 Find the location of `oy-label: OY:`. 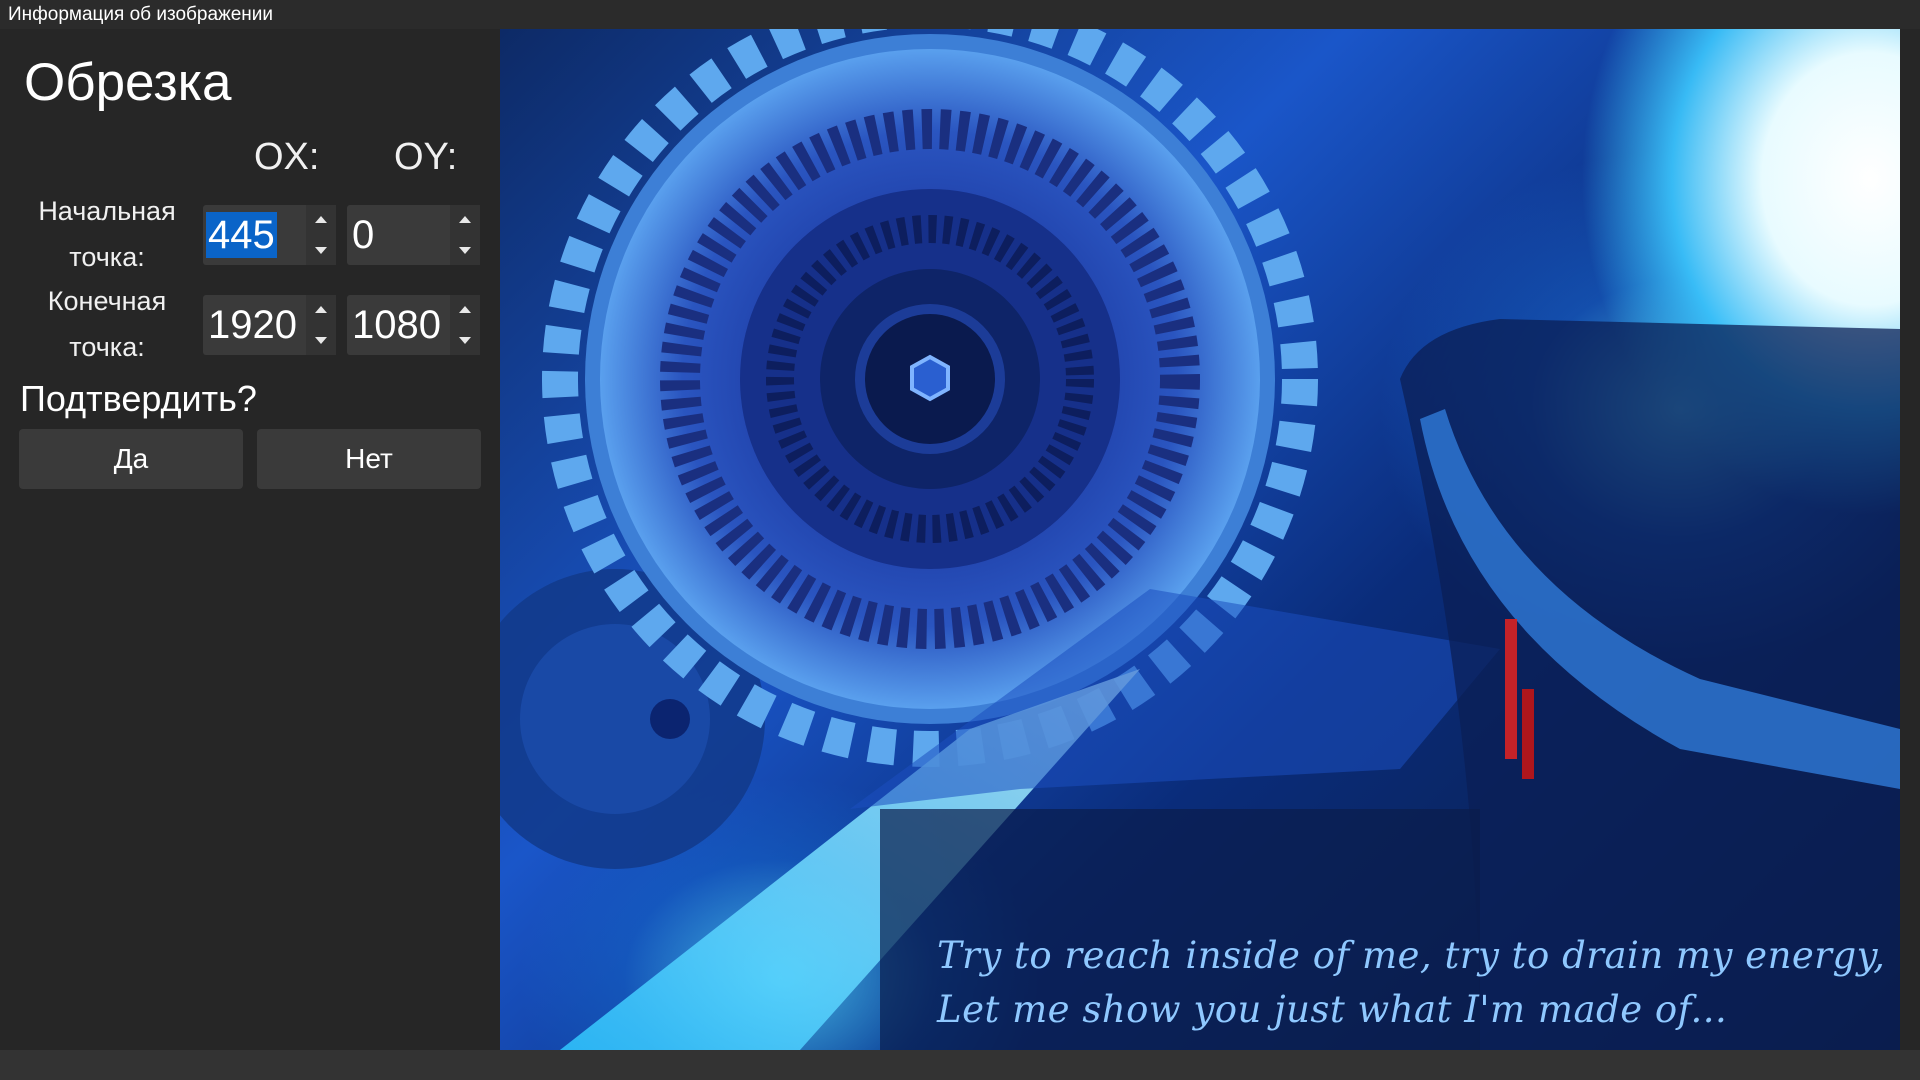

oy-label: OY: is located at coordinates (426, 157).